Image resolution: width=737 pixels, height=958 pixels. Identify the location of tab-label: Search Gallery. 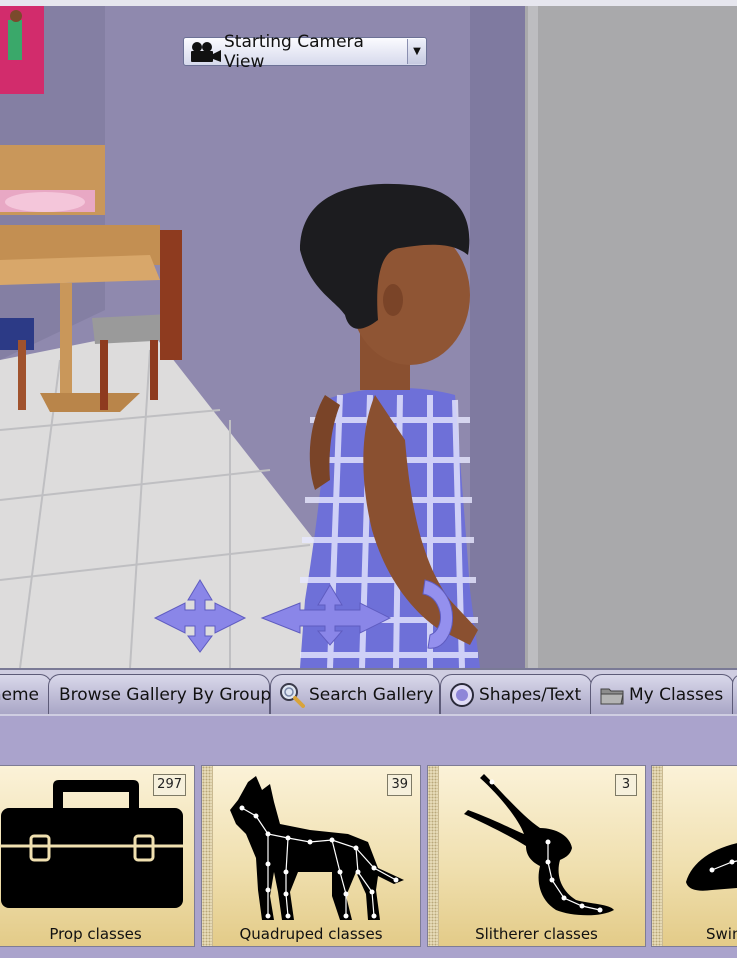
(371, 694).